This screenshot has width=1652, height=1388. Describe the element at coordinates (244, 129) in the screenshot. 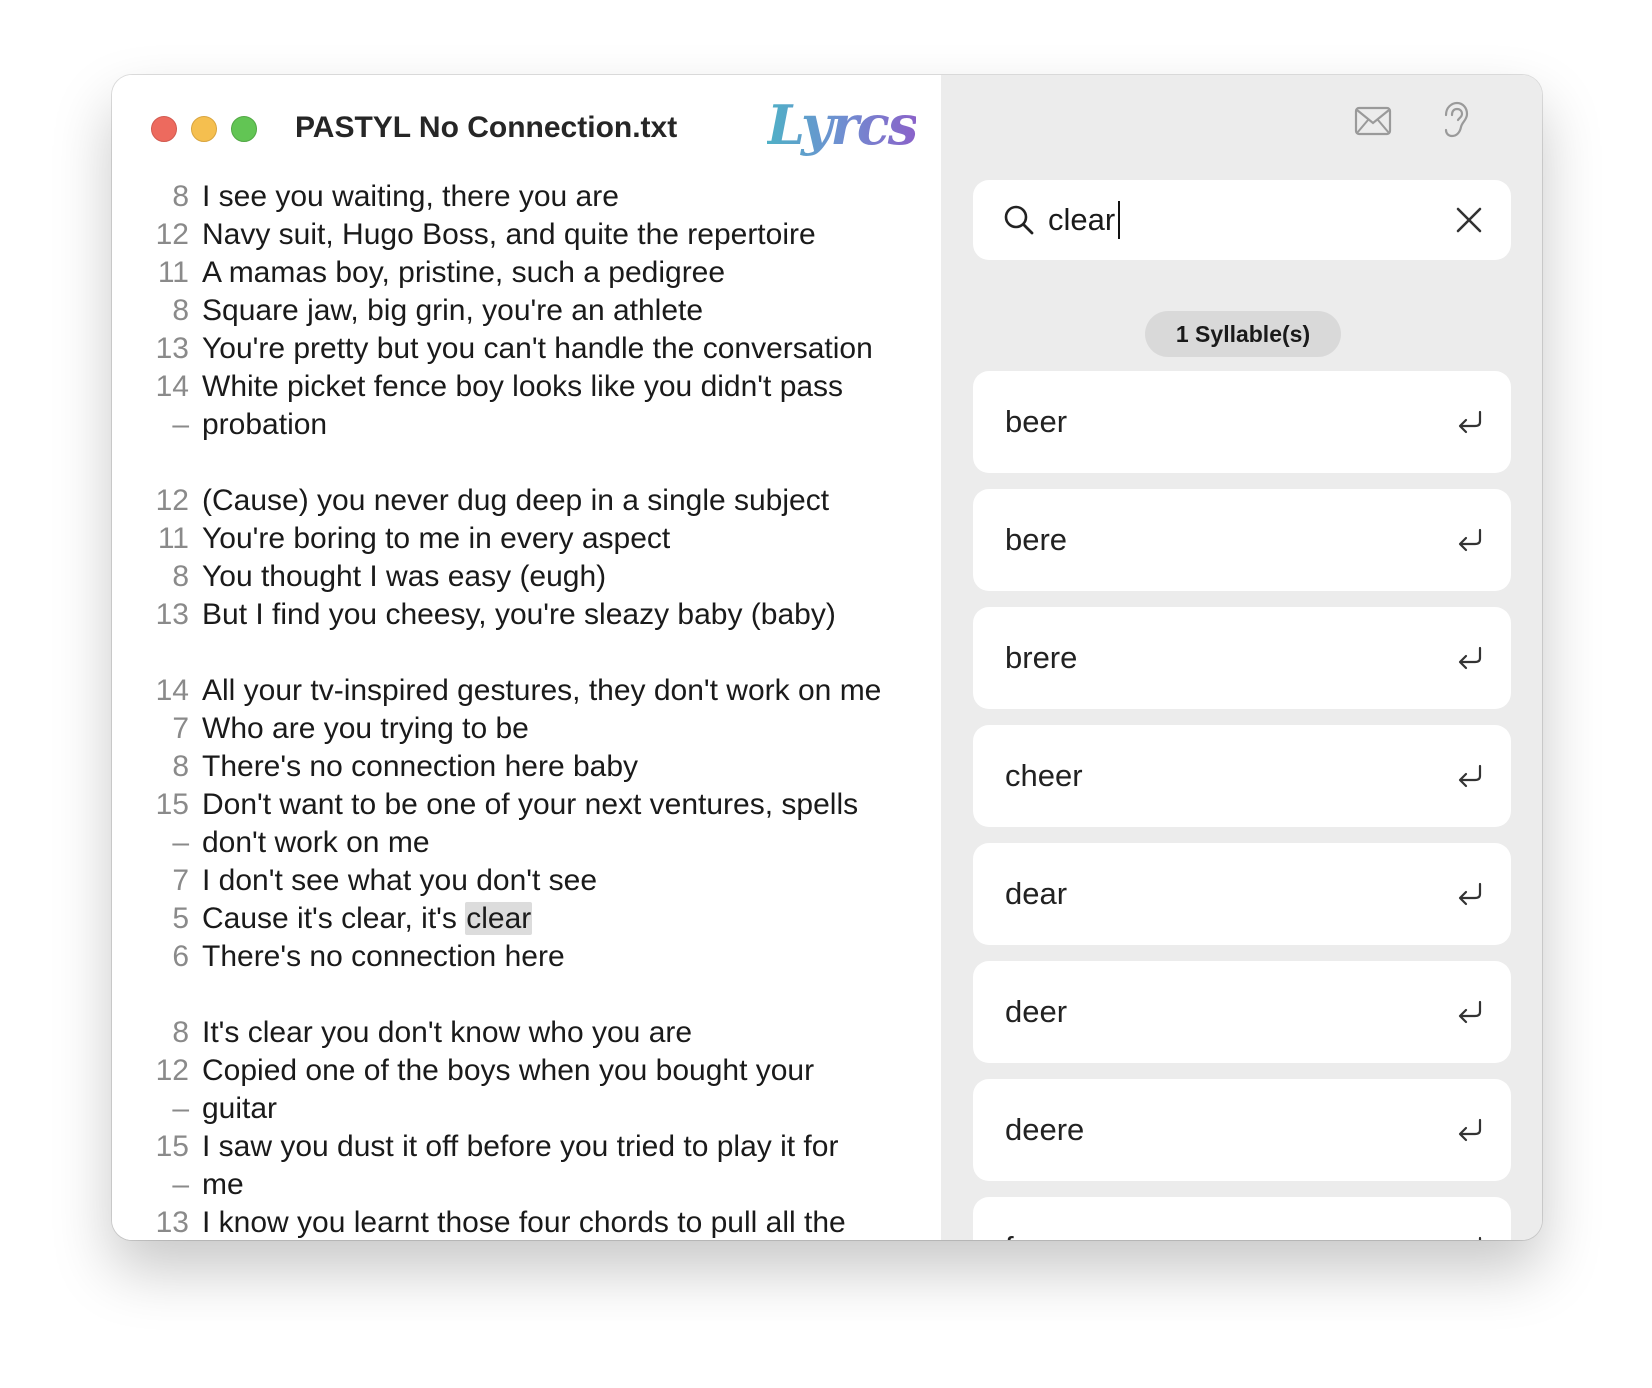

I see `zoom-window-button` at that location.